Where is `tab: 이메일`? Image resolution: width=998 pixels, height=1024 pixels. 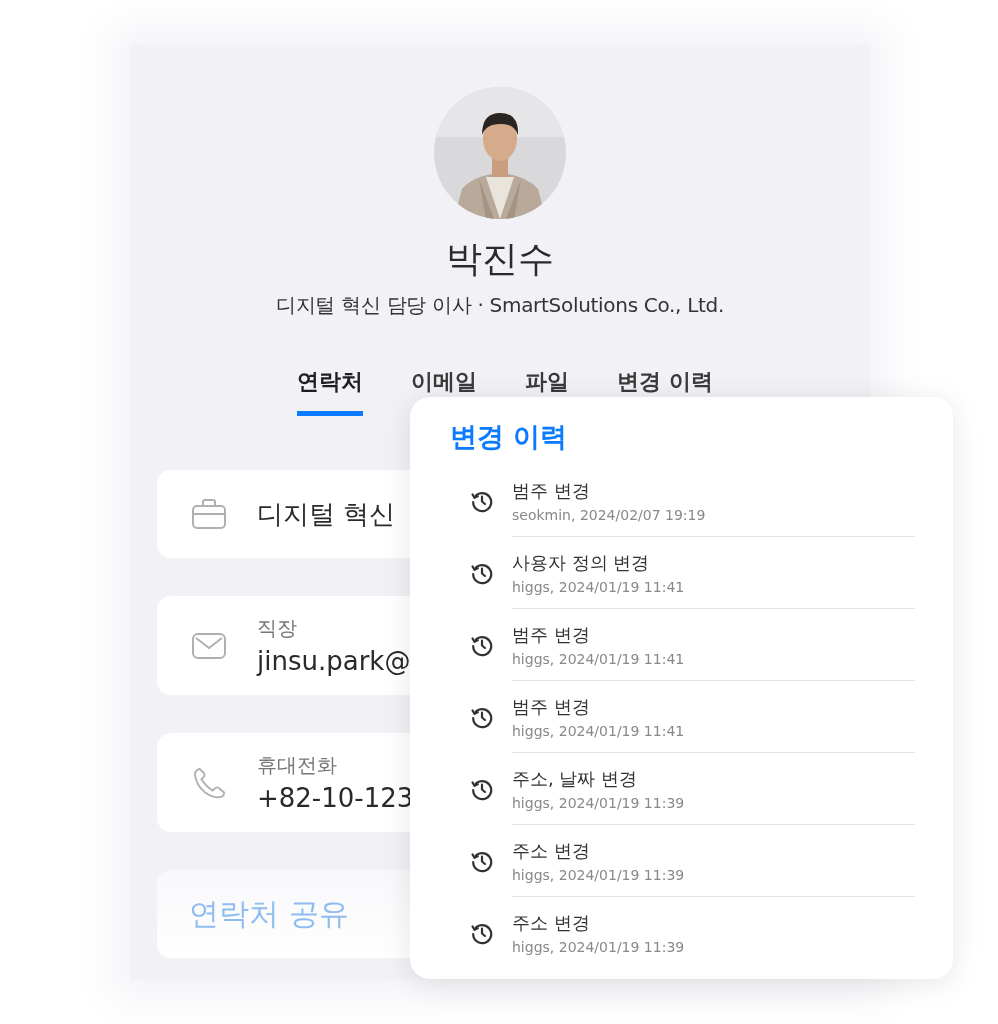 tab: 이메일 is located at coordinates (444, 391).